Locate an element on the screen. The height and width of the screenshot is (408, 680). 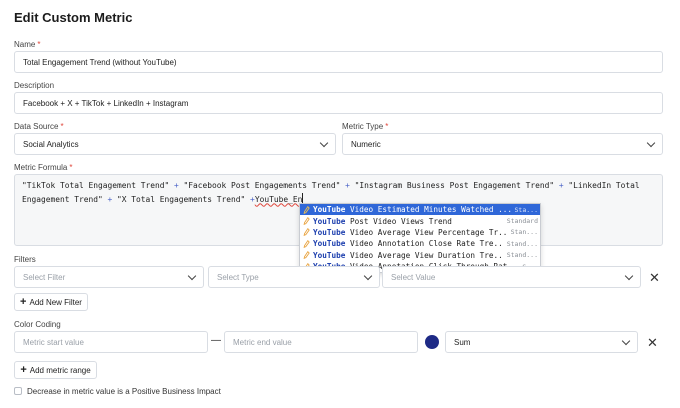
formula-label: Metric Formula * is located at coordinates (43, 167).